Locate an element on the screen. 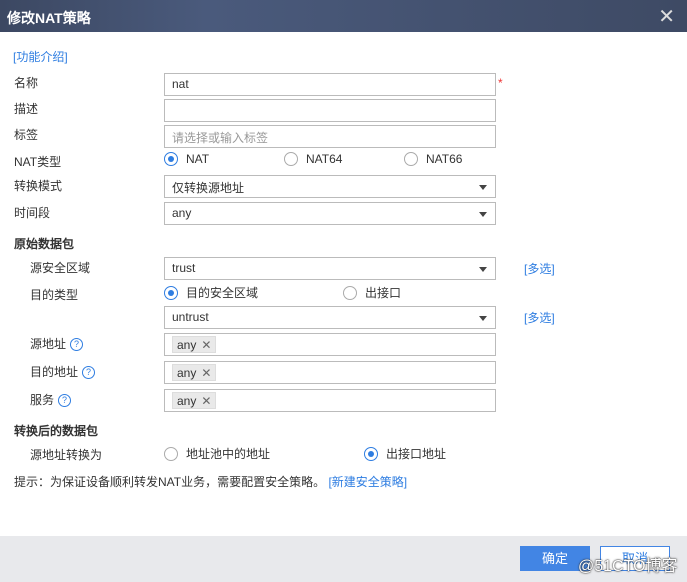 Image resolution: width=687 pixels, height=582 pixels. dst-addr-label: 目的地址? is located at coordinates (63, 371).